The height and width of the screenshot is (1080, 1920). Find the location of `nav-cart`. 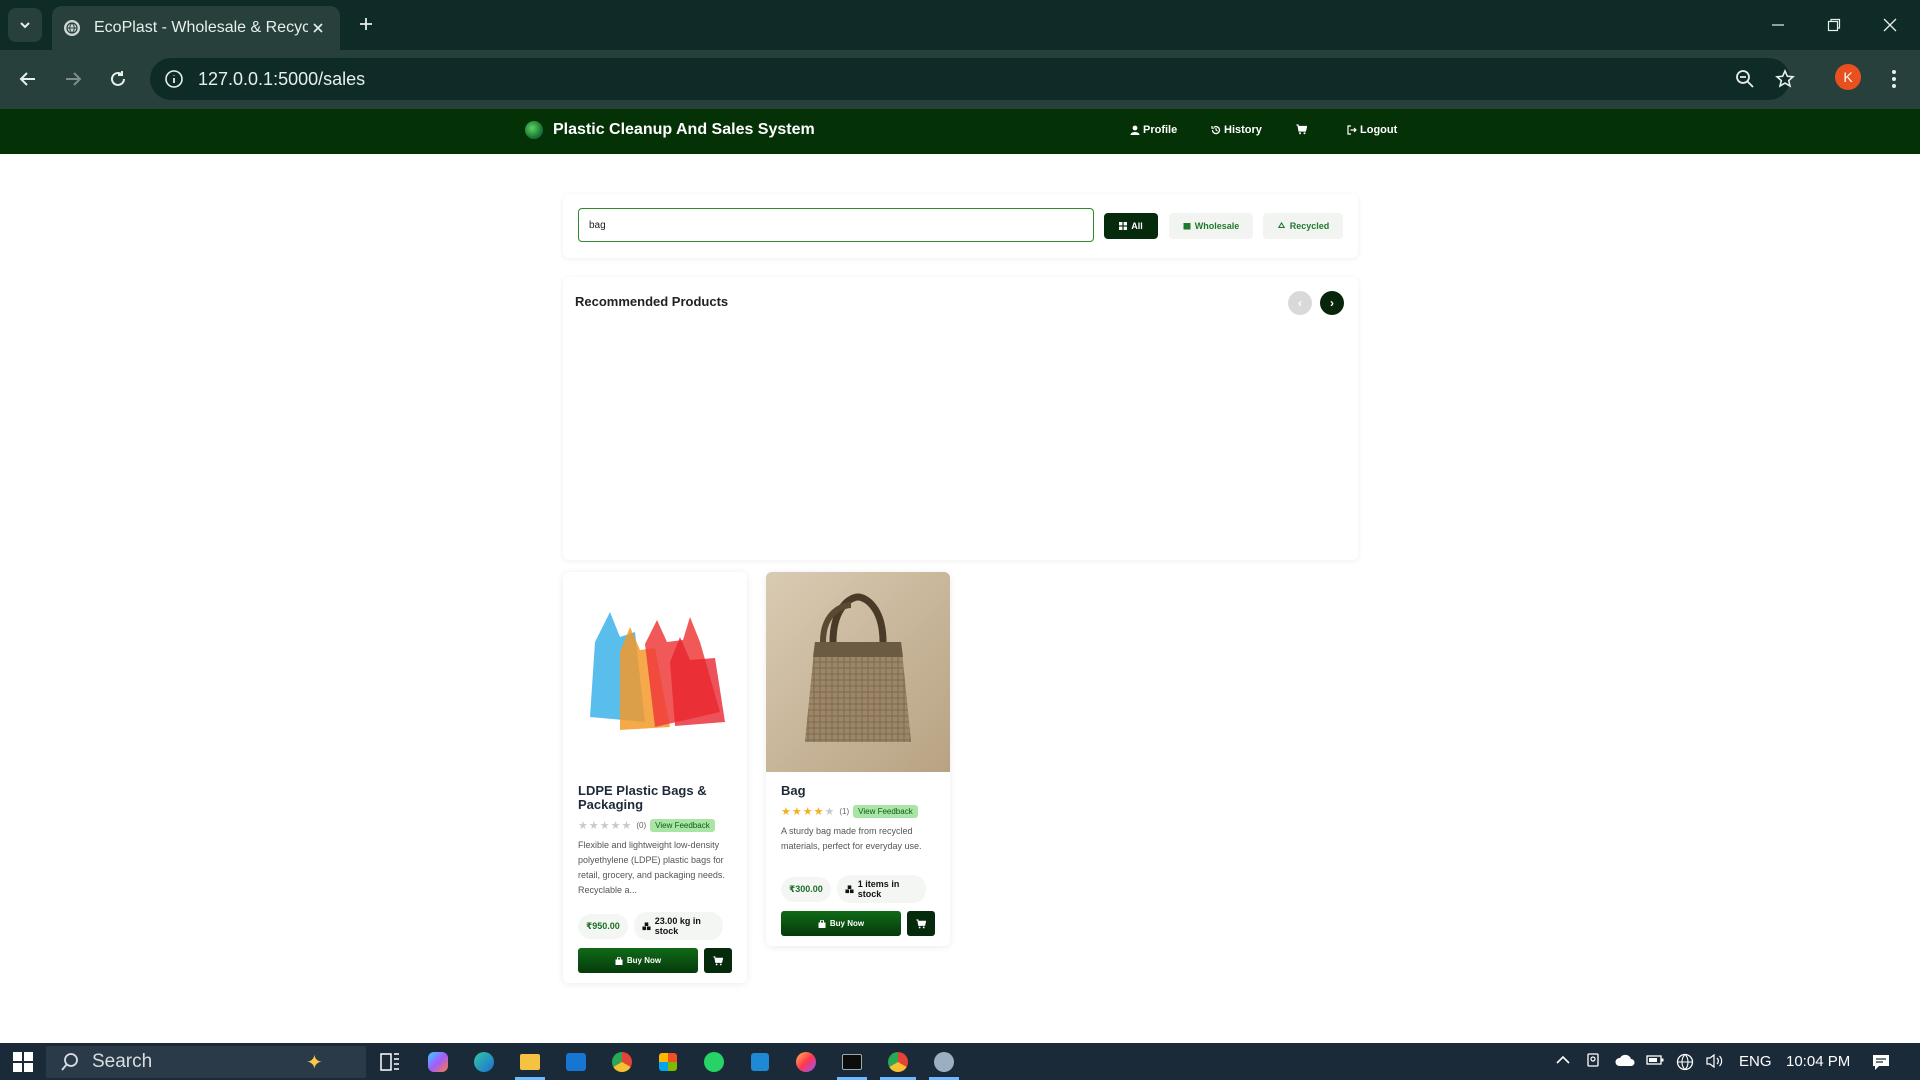

nav-cart is located at coordinates (1301, 129).